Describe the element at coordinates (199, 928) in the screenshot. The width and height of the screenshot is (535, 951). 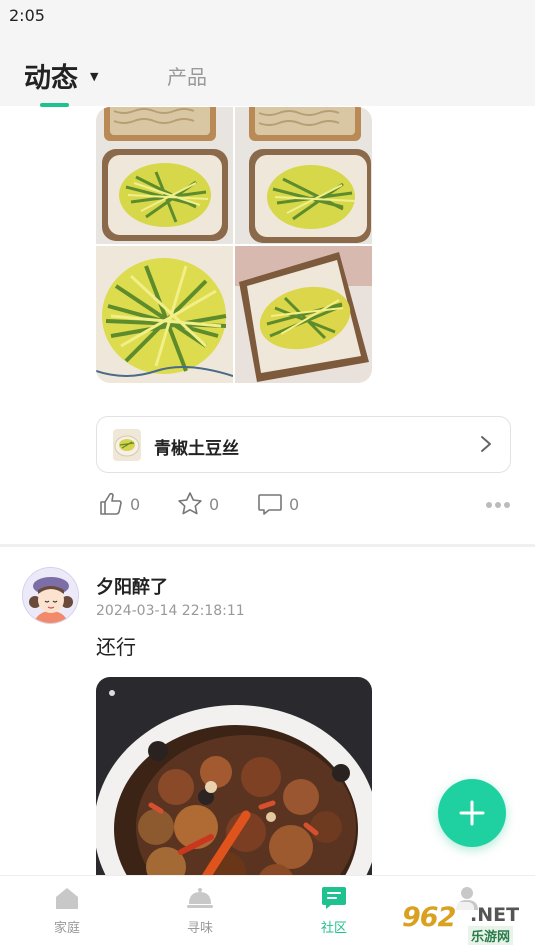
I see `nav-label-taste: 寻味` at that location.